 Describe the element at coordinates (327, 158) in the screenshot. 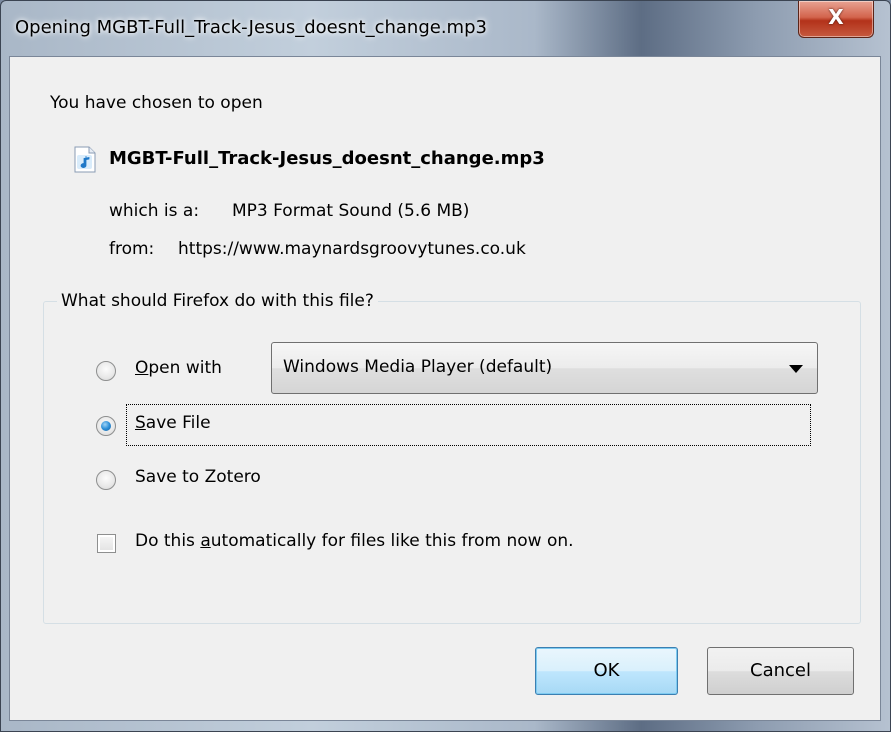

I see `file-name: MGBT-Full_Track-Jesus_doesnt_change.mp3` at that location.